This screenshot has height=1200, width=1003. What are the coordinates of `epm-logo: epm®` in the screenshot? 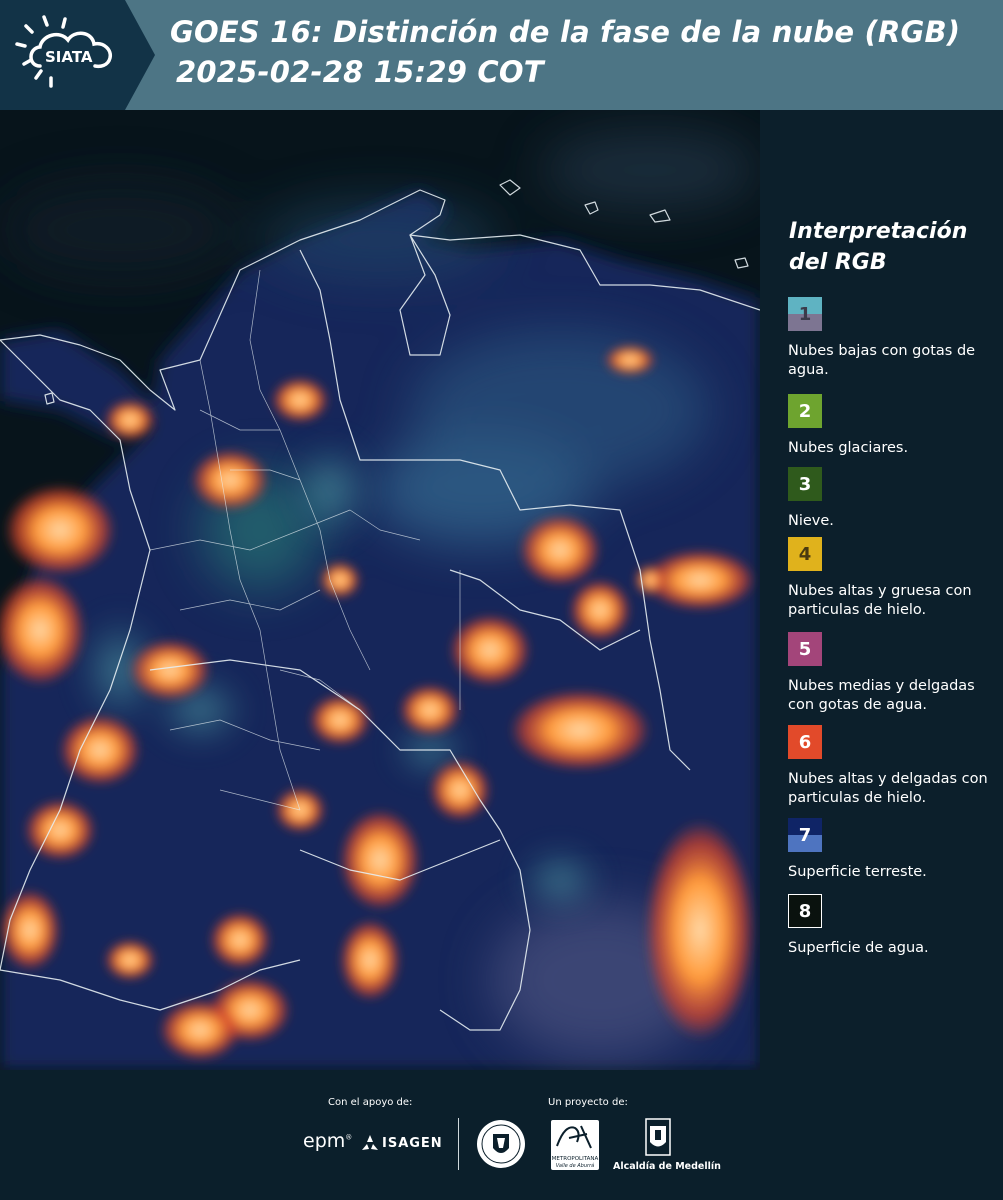 It's located at (328, 1141).